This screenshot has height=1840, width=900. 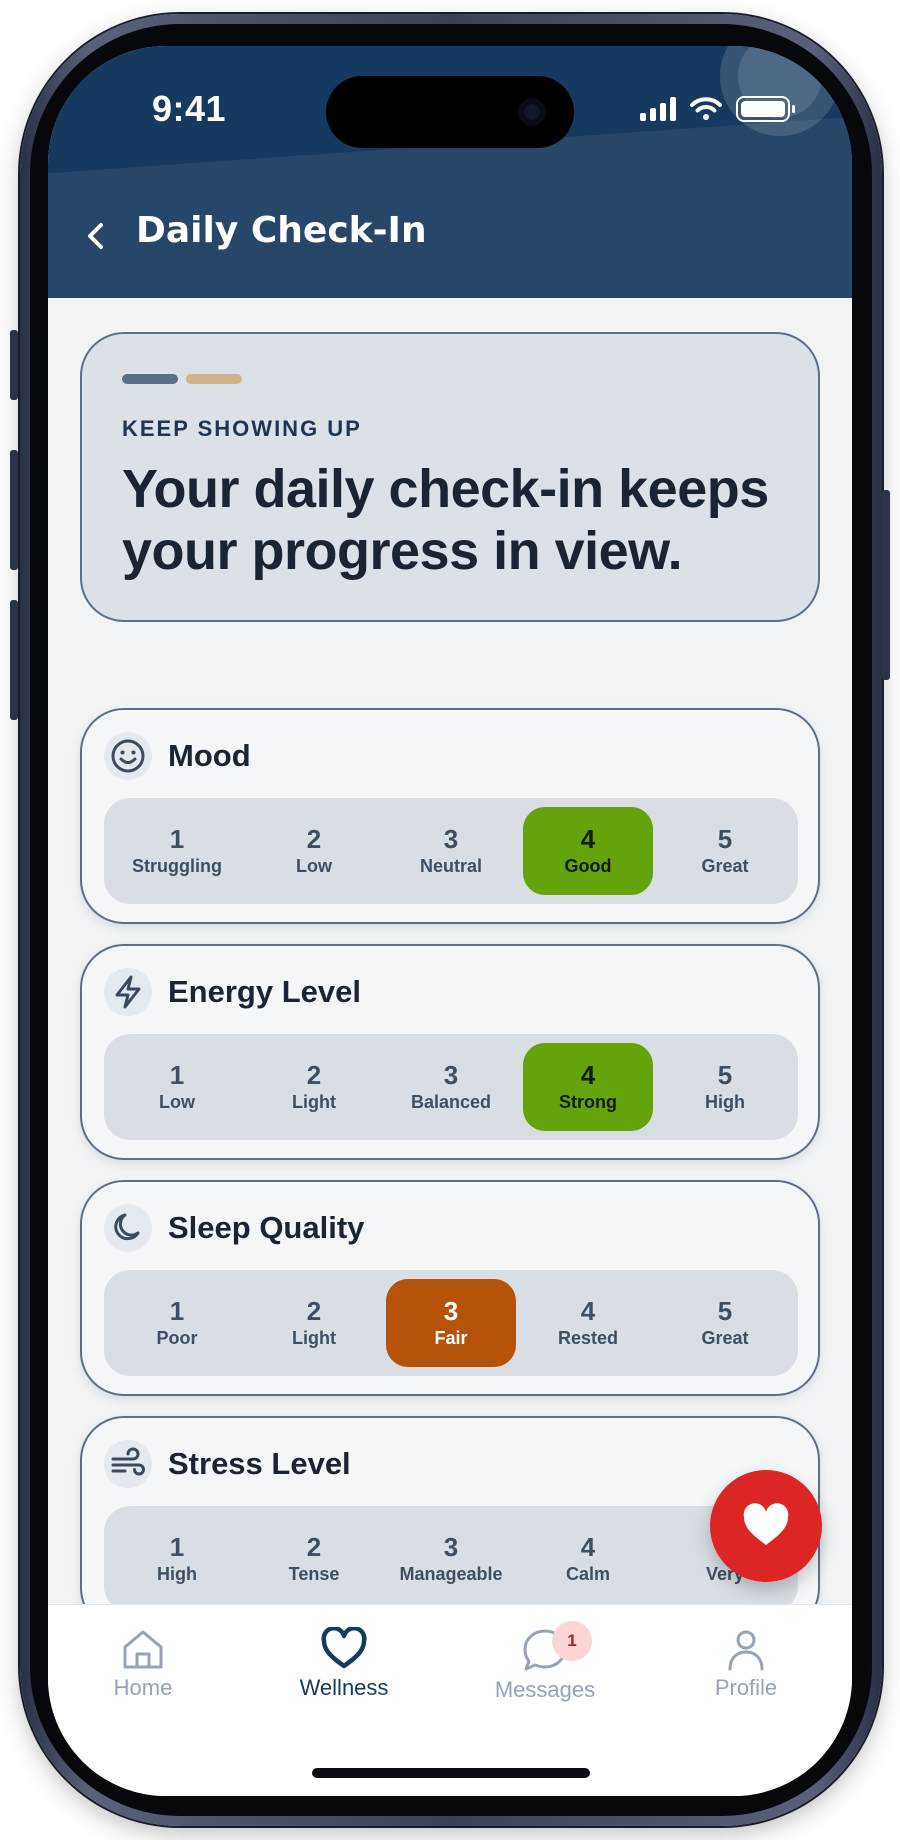 I want to click on lightning-icon, so click(x=128, y=992).